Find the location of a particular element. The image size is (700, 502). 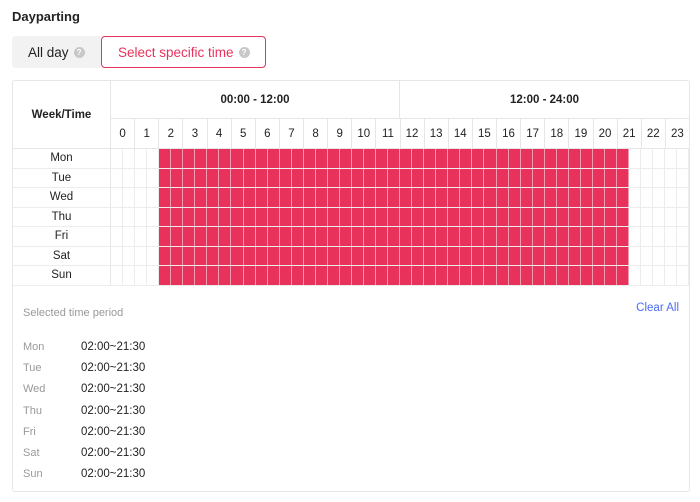

clear-all-button: Clear All is located at coordinates (657, 308).